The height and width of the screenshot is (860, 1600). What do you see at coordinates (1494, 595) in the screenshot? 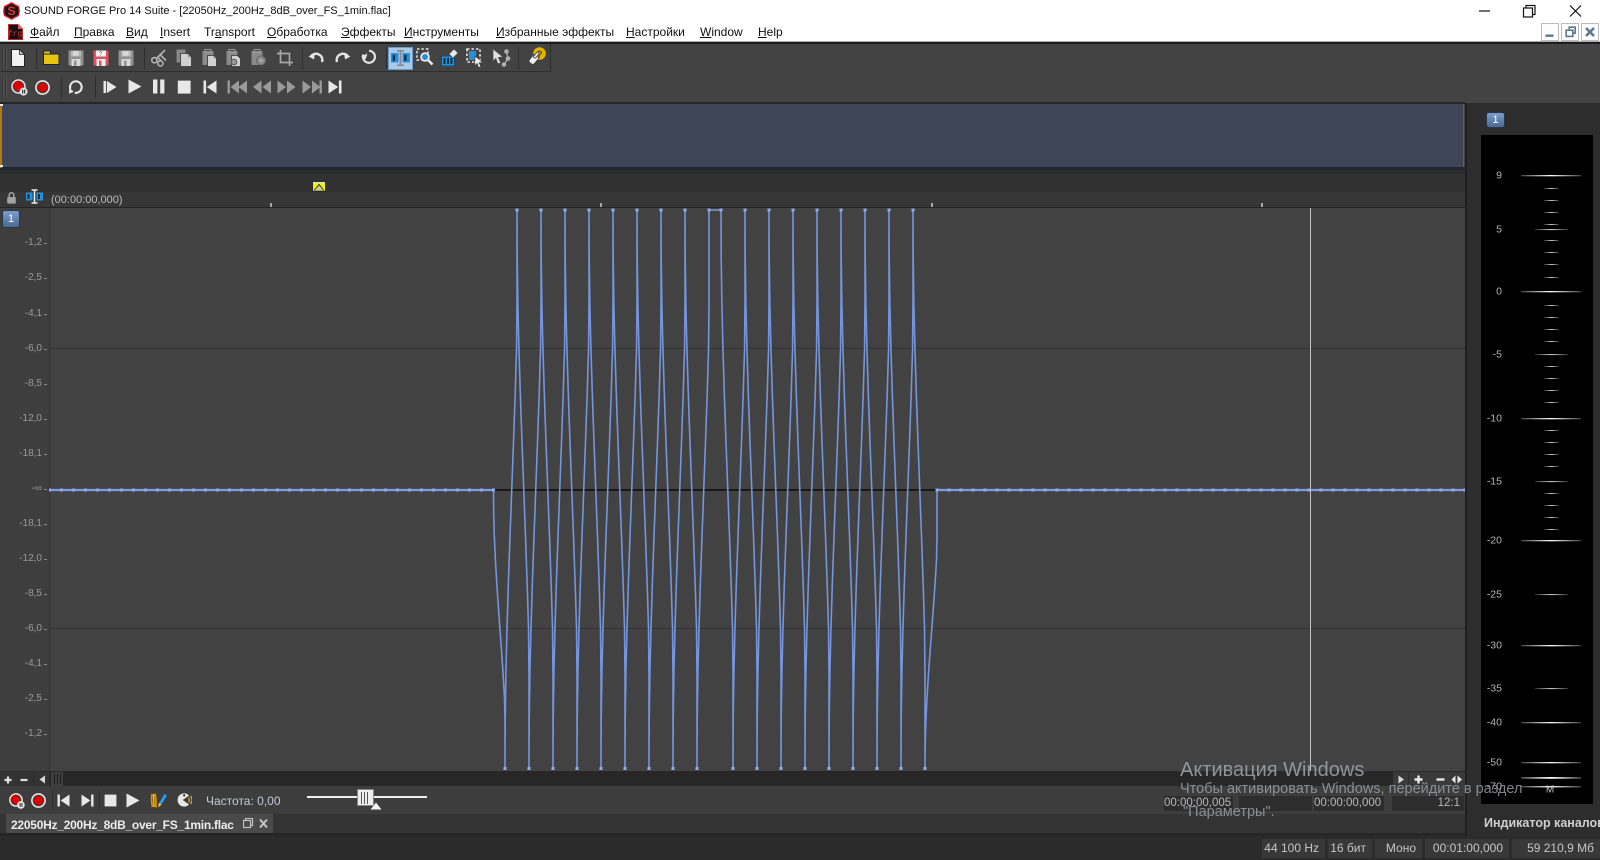
I see `svg-text: -25` at bounding box center [1494, 595].